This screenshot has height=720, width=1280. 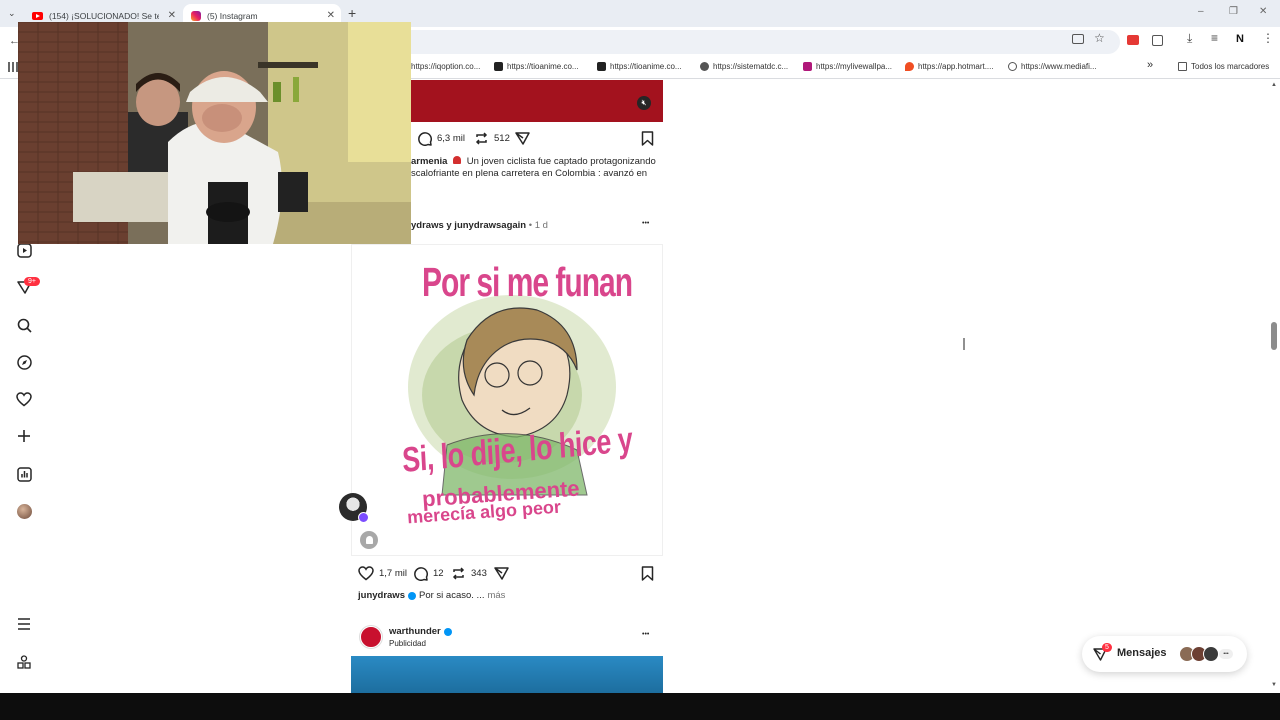 I want to click on wallpaper-icon, so click(x=807, y=66).